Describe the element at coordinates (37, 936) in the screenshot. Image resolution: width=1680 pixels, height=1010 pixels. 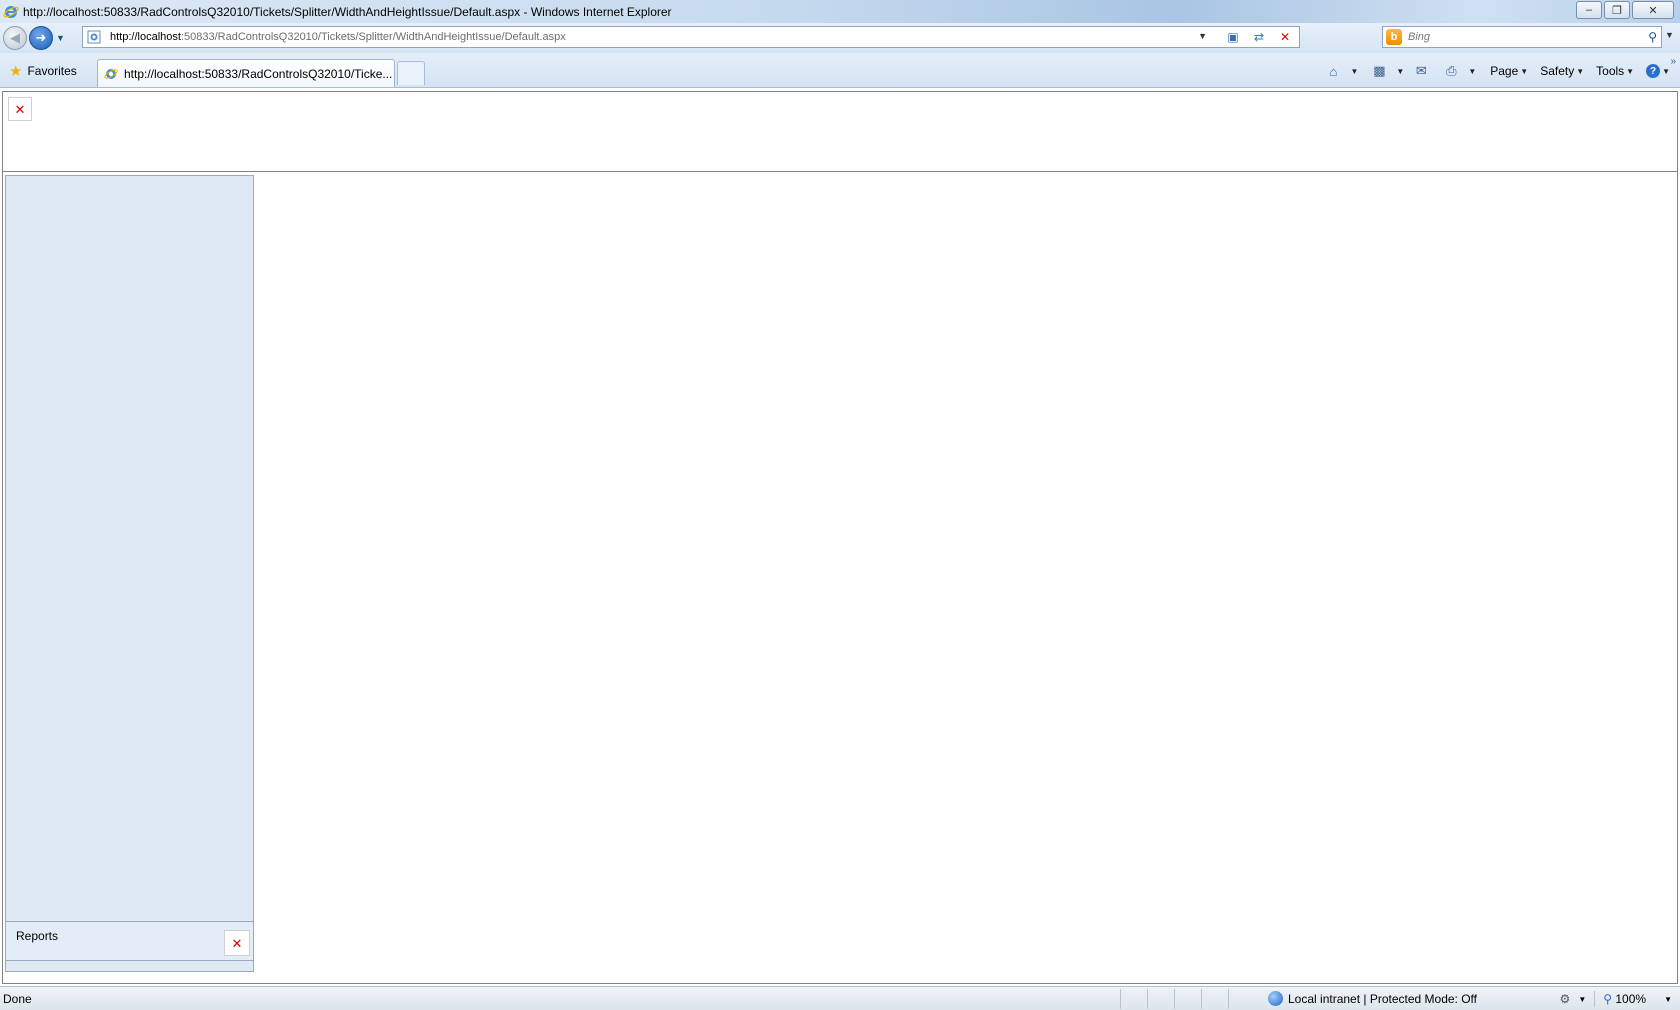
I see `reports-label: Reports` at that location.